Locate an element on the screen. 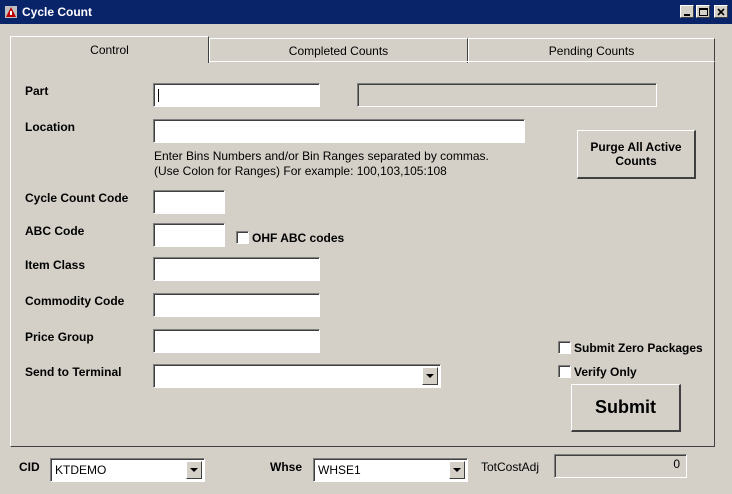 This screenshot has width=732, height=494. ohf-abc-codes-checkbox is located at coordinates (242, 237).